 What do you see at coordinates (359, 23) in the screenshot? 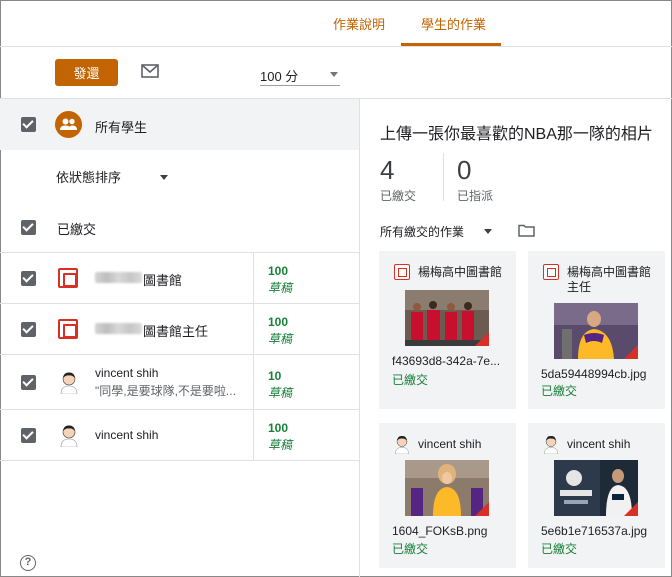
I see `tab-instructions: 作業說明` at bounding box center [359, 23].